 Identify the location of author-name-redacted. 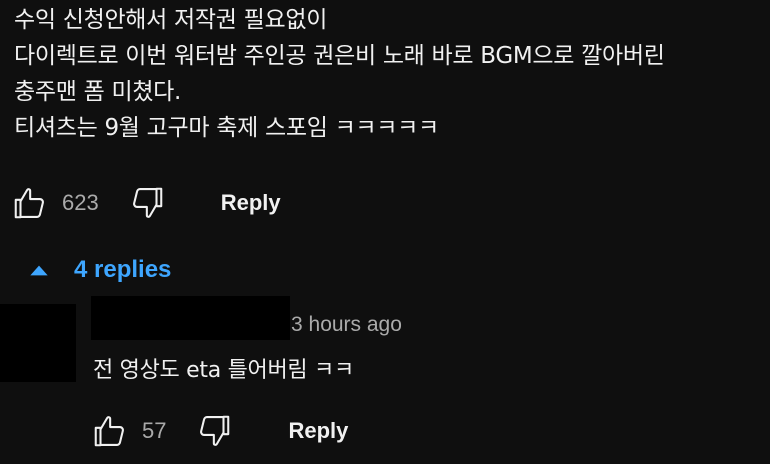
(190, 318).